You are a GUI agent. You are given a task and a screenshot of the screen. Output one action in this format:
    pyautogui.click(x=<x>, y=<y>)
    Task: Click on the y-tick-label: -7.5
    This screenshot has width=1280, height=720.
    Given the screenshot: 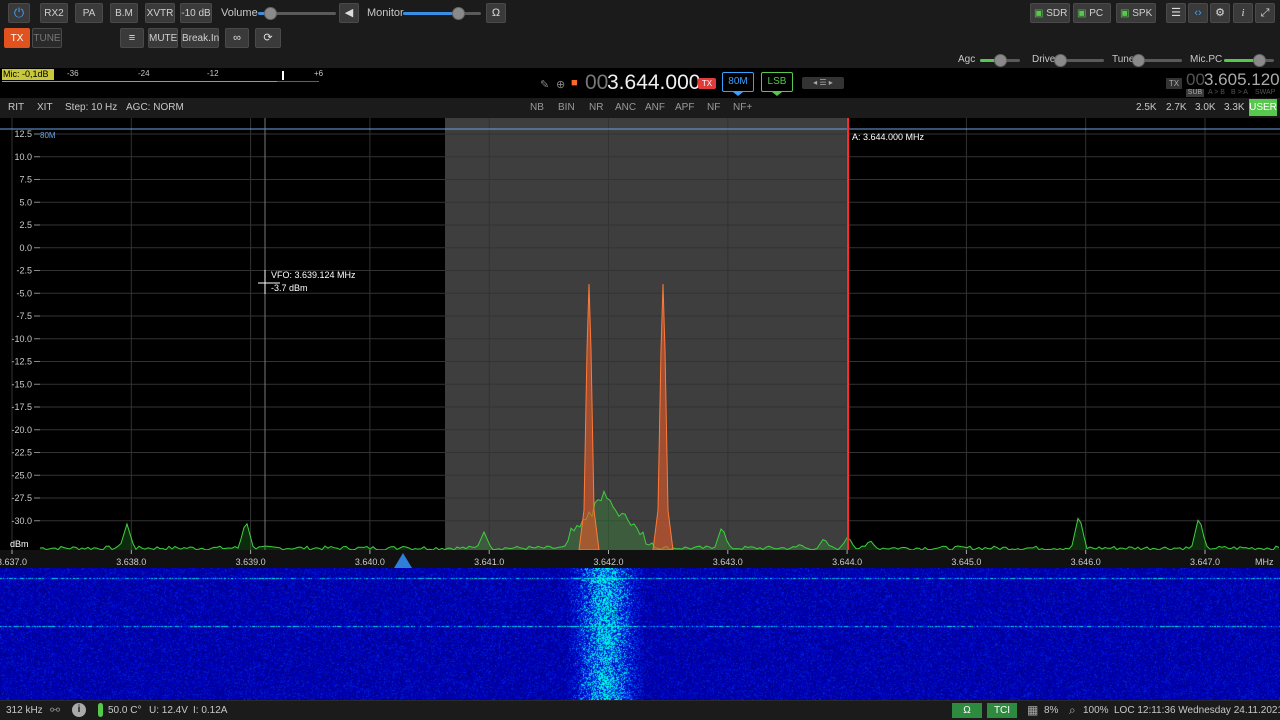 What is the action you would take?
    pyautogui.click(x=24, y=316)
    